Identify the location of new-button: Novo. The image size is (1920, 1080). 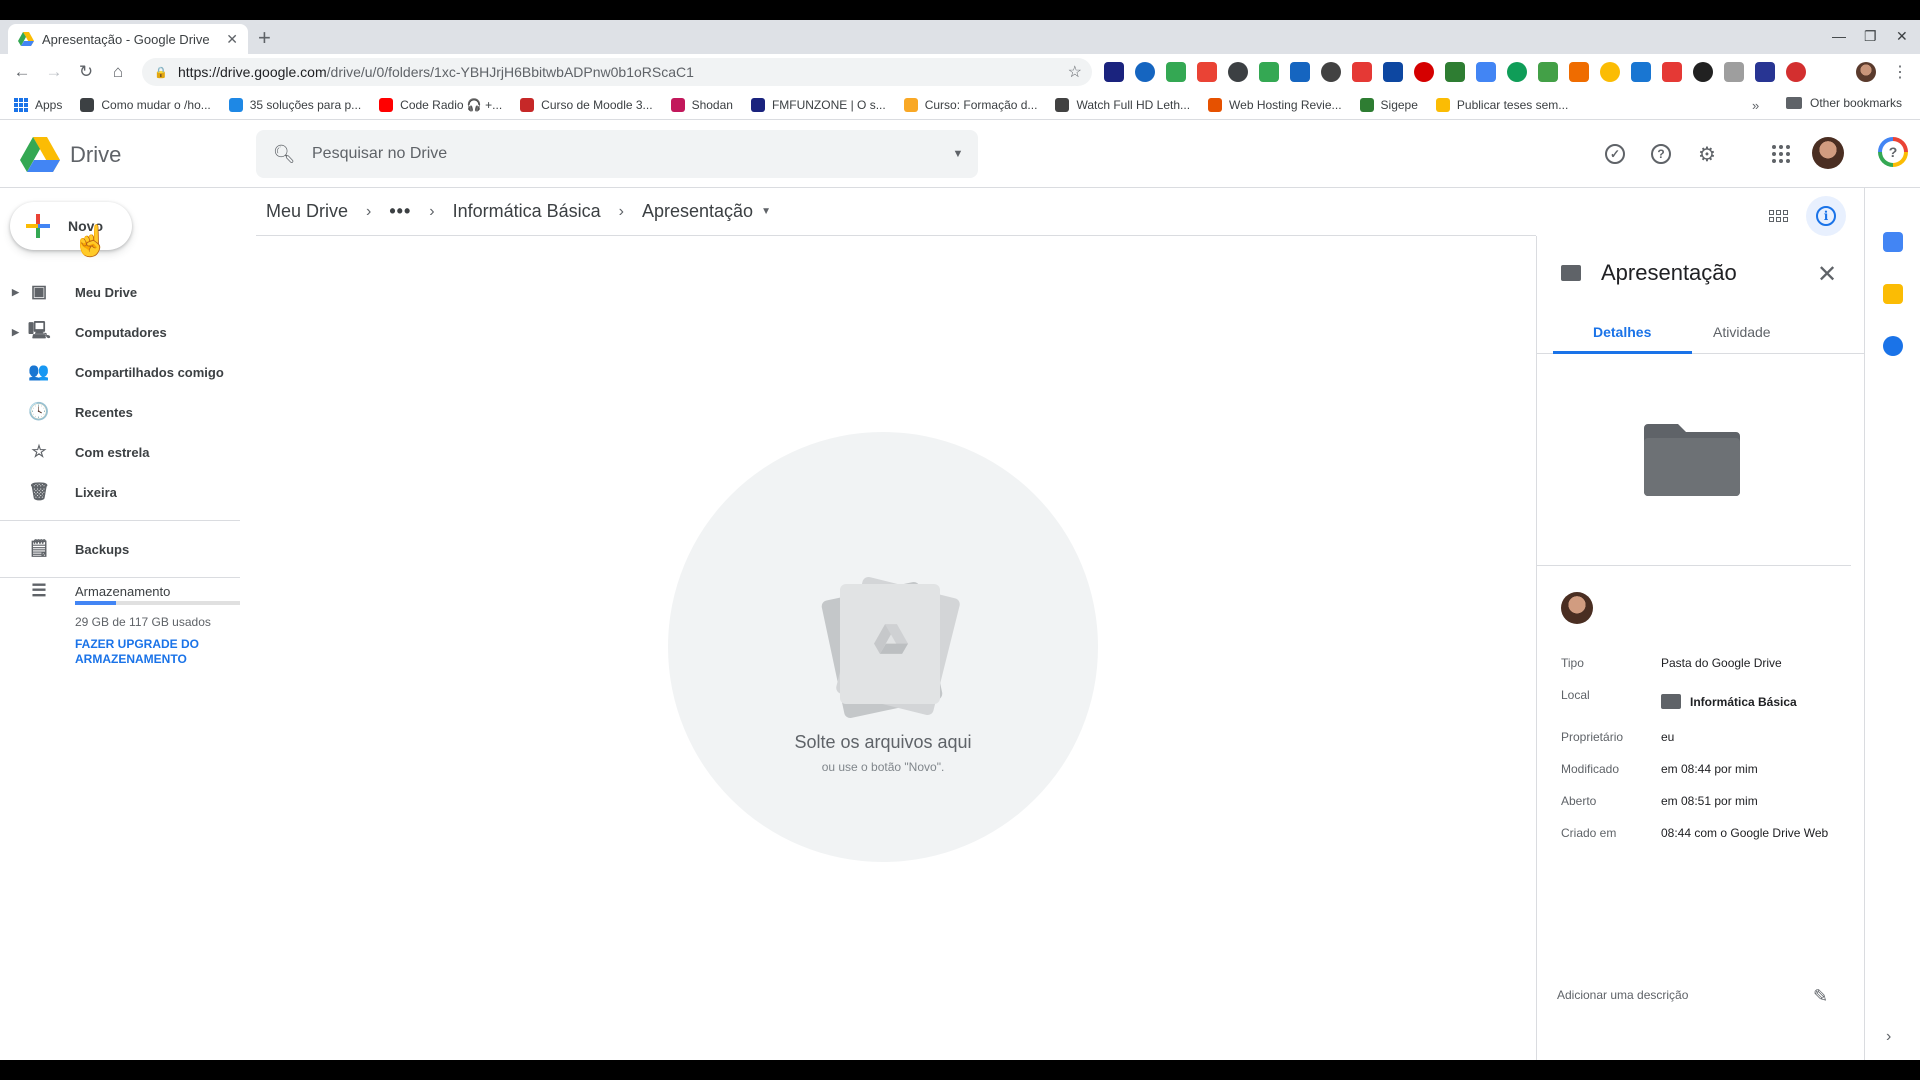
(71, 226).